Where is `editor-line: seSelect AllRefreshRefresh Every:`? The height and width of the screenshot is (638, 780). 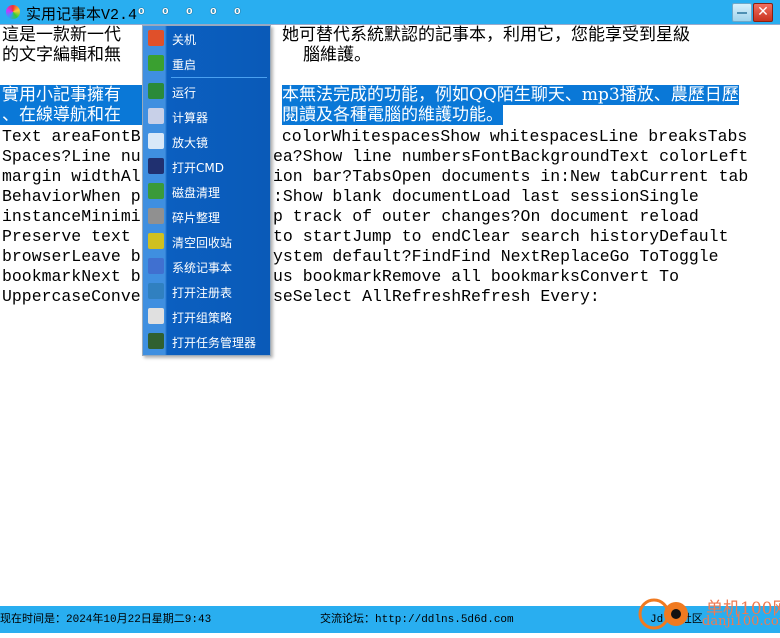
editor-line: seSelect AllRefreshRefresh Every: is located at coordinates (436, 296).